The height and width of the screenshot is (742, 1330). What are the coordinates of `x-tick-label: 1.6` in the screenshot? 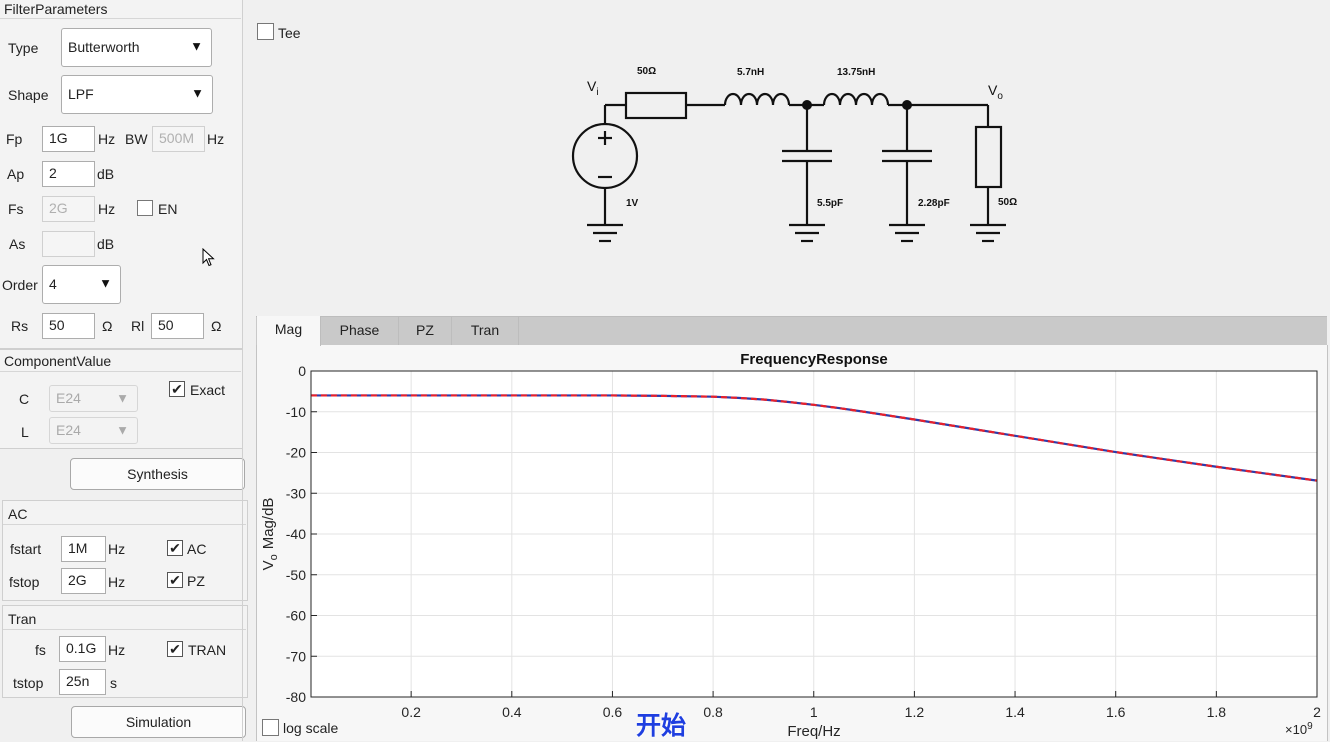 It's located at (1116, 712).